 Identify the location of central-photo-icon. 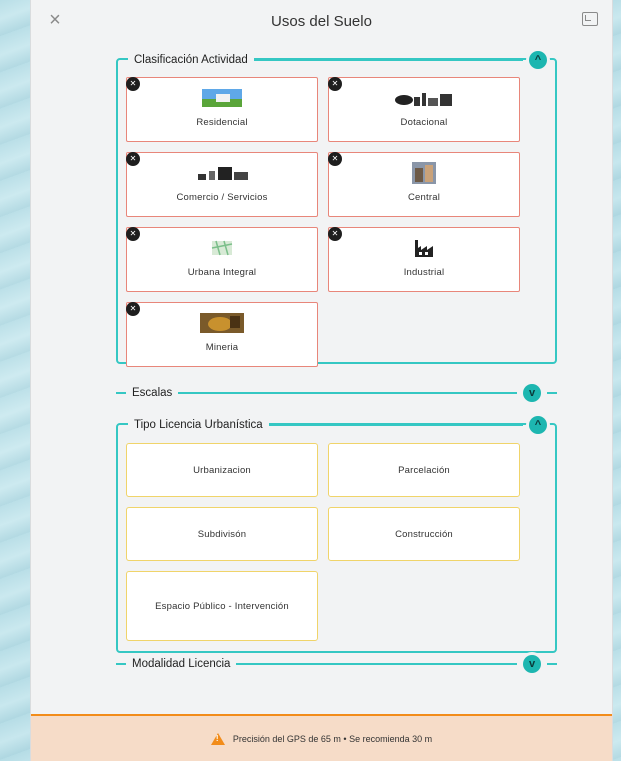
(424, 173).